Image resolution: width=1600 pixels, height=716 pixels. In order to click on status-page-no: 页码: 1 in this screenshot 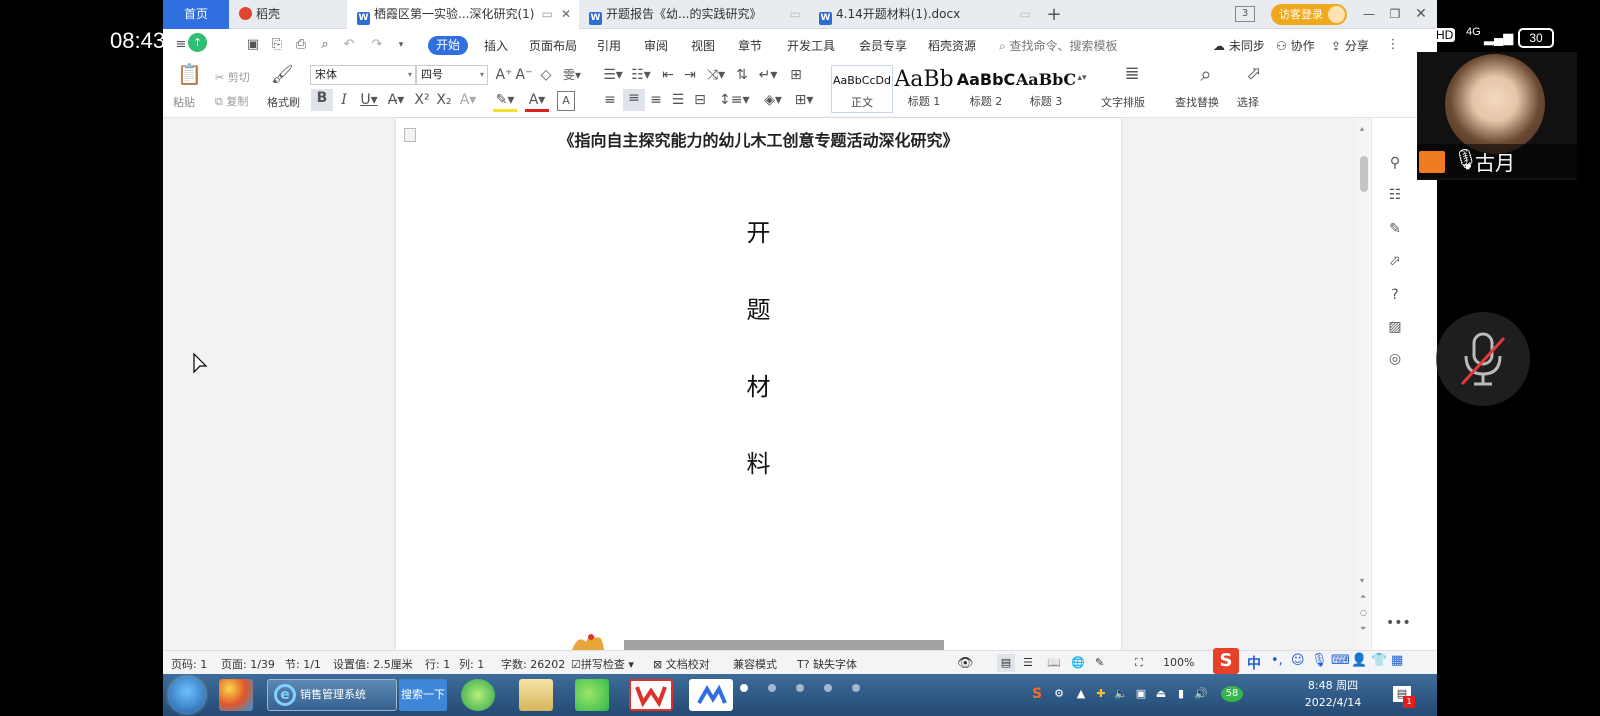, I will do `click(189, 664)`.